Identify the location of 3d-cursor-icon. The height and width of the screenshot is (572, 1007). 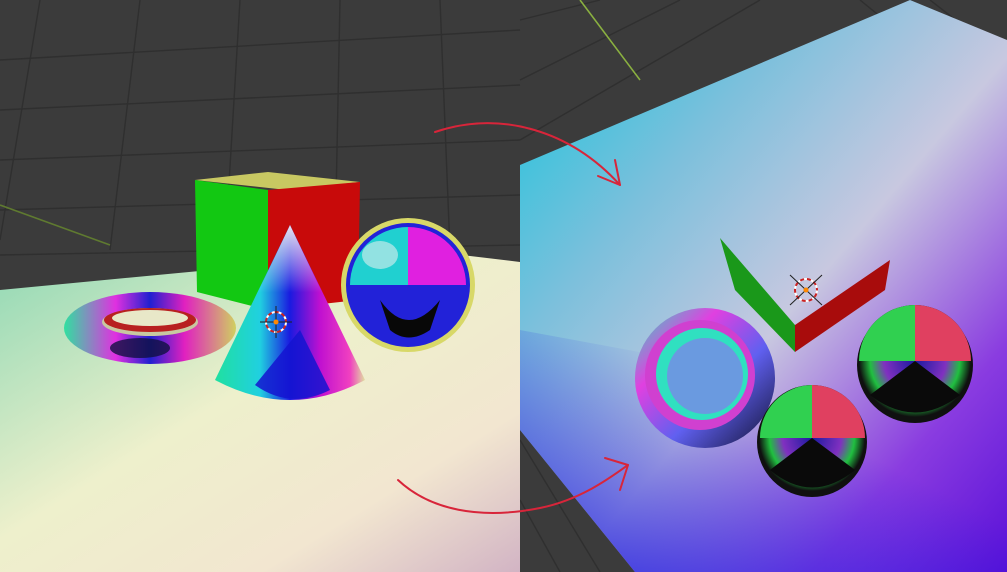
(806, 290).